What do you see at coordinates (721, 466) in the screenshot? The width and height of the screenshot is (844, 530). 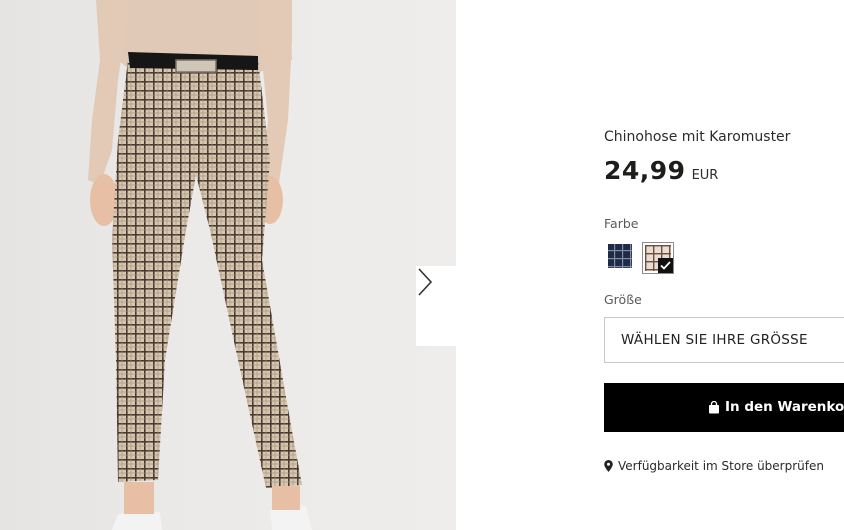 I see `store-availability-label: Verfügbarkeit im Store überprüfen` at bounding box center [721, 466].